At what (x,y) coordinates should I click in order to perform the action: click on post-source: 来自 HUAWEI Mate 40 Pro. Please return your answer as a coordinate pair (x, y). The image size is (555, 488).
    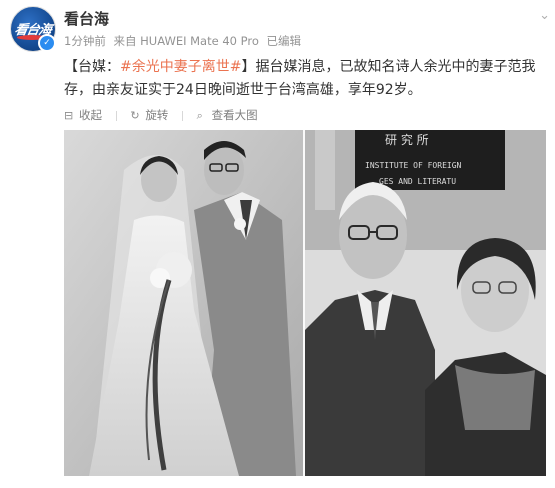
    Looking at the image, I should click on (186, 41).